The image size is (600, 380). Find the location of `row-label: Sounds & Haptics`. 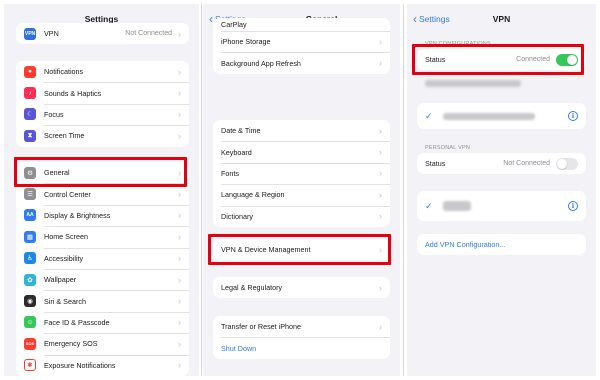

row-label: Sounds & Haptics is located at coordinates (73, 93).